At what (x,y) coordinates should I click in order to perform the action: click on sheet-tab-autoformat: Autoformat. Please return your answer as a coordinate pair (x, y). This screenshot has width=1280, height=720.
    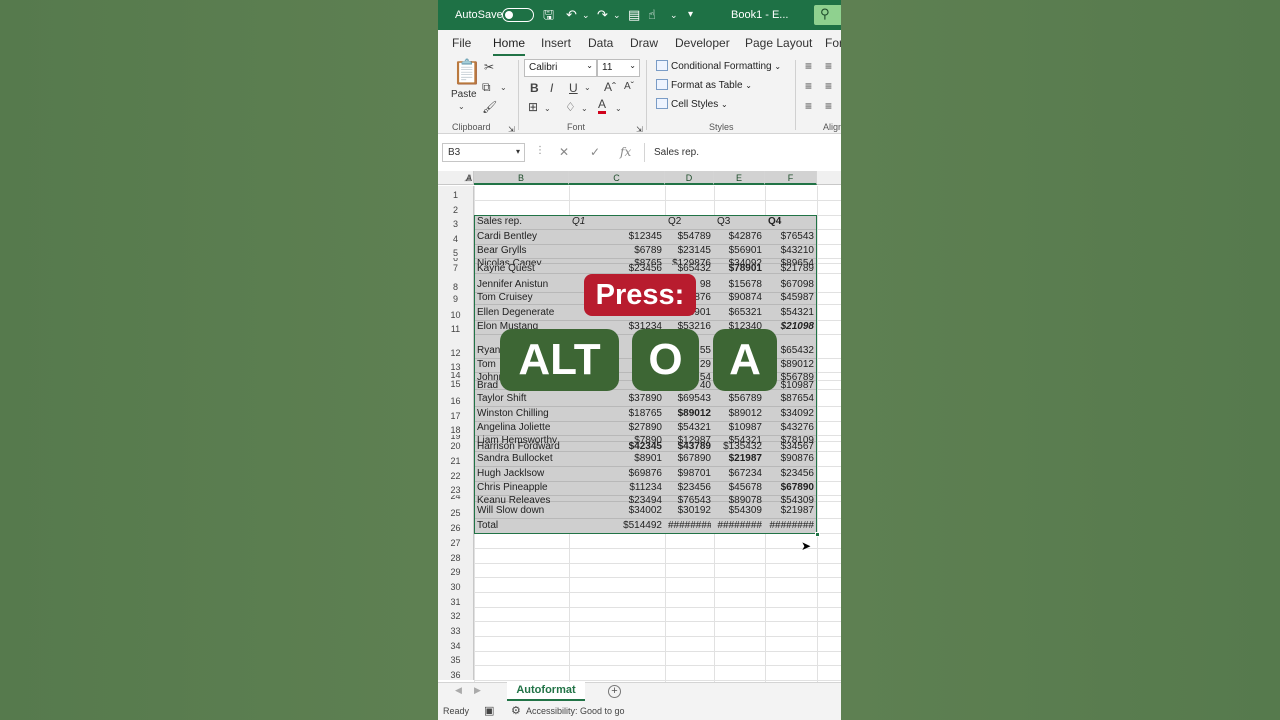
    Looking at the image, I should click on (546, 691).